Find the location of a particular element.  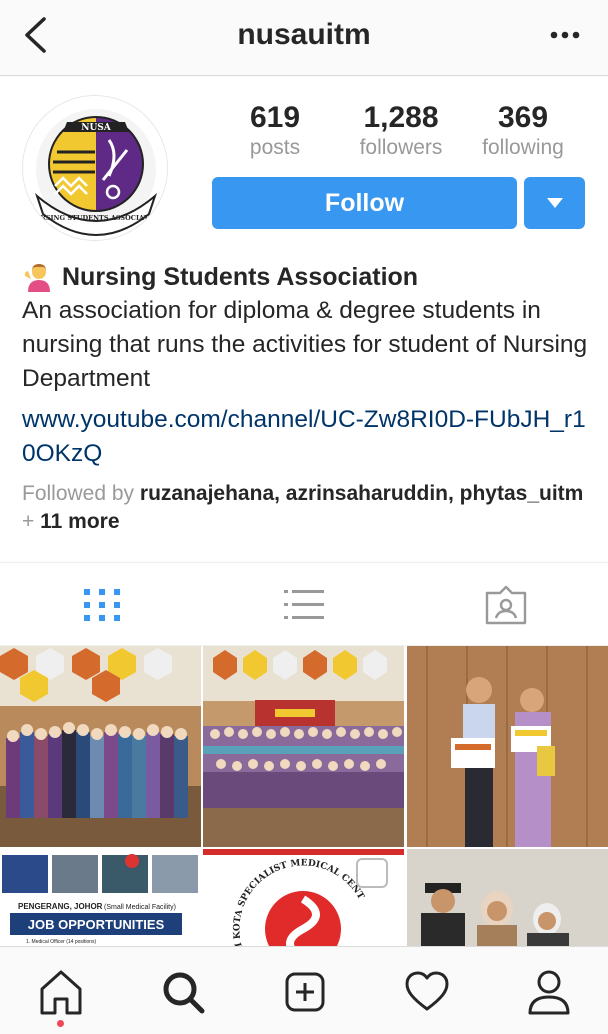

followers-stat: 1,288 followers is located at coordinates (401, 131).